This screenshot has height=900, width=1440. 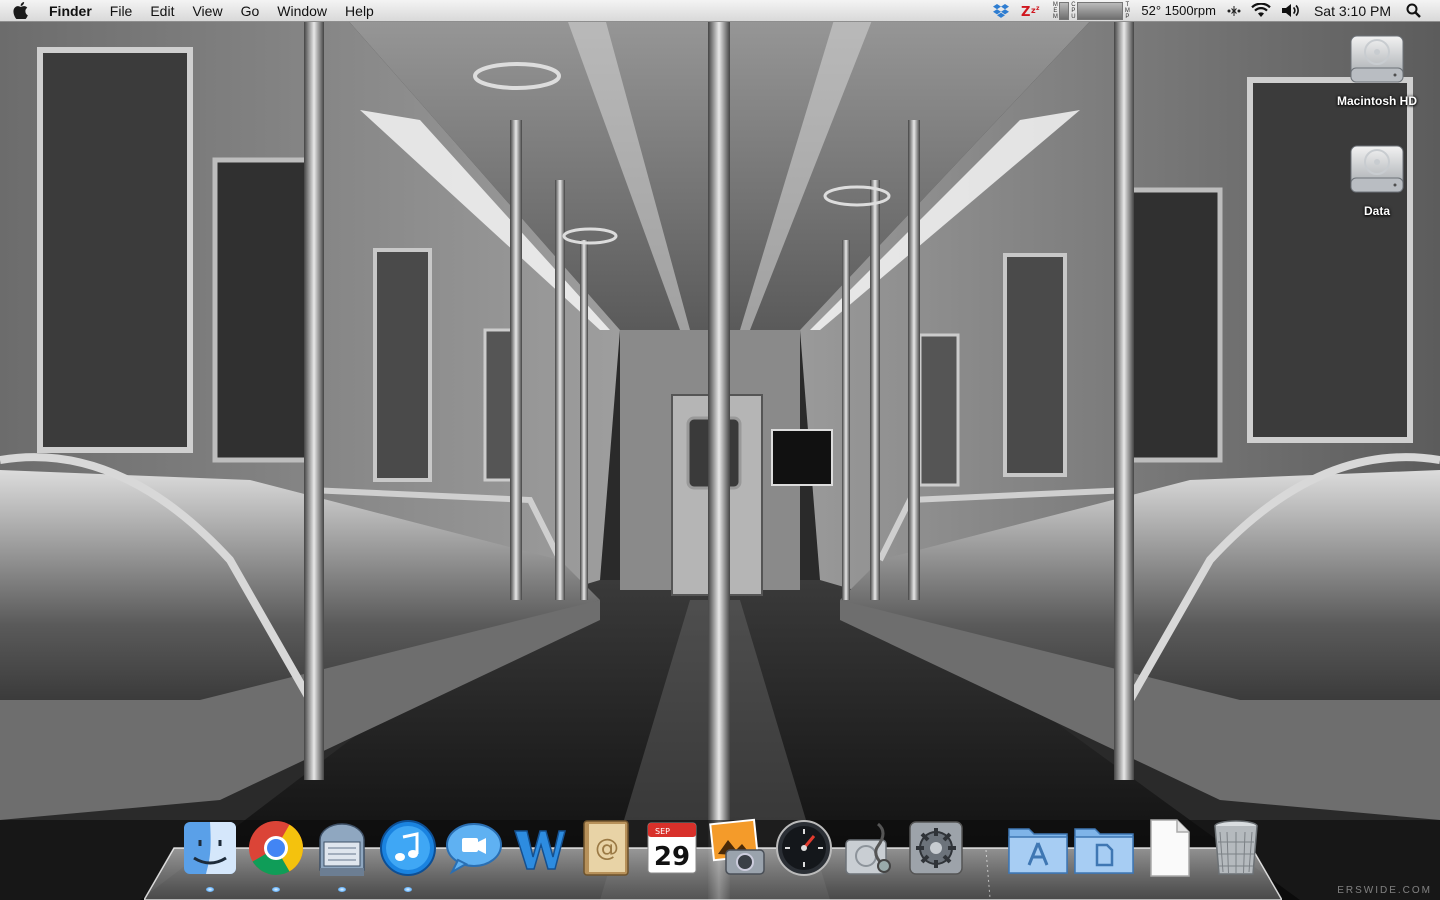 I want to click on dock-item-dashboard, so click(x=804, y=848).